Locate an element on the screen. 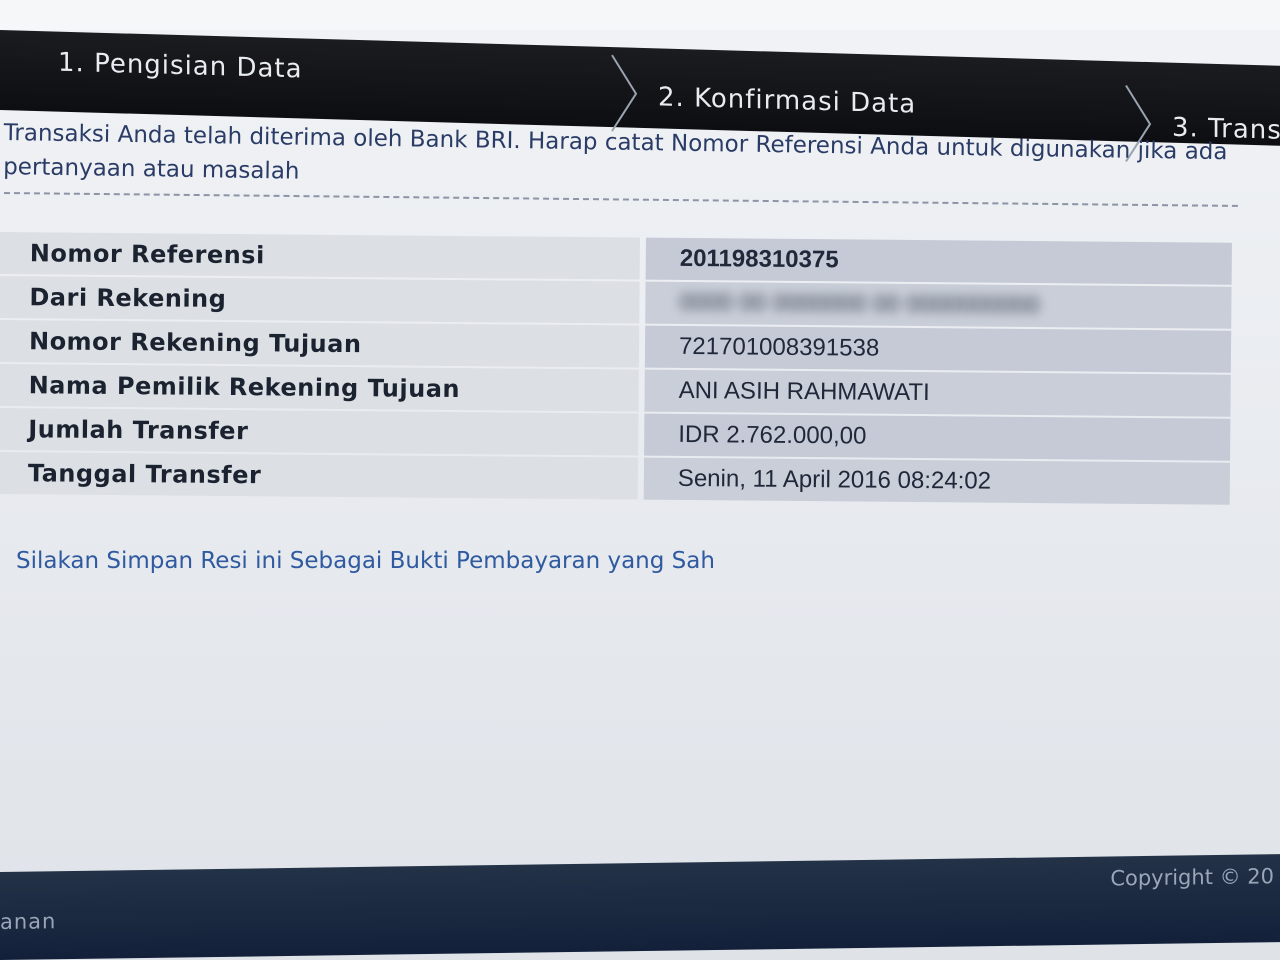 The height and width of the screenshot is (960, 1280). detail-value-source-account: 0000 00 0000000 00 0000000000 is located at coordinates (938, 305).